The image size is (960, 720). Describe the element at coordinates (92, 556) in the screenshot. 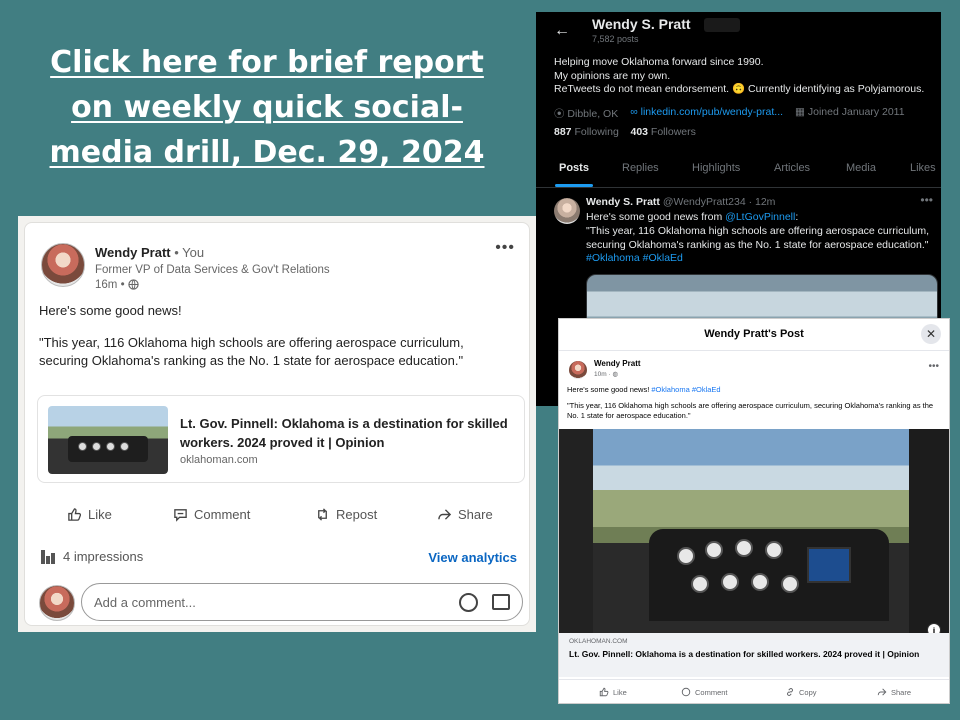

I see `impressions-count: 4 impressions` at that location.